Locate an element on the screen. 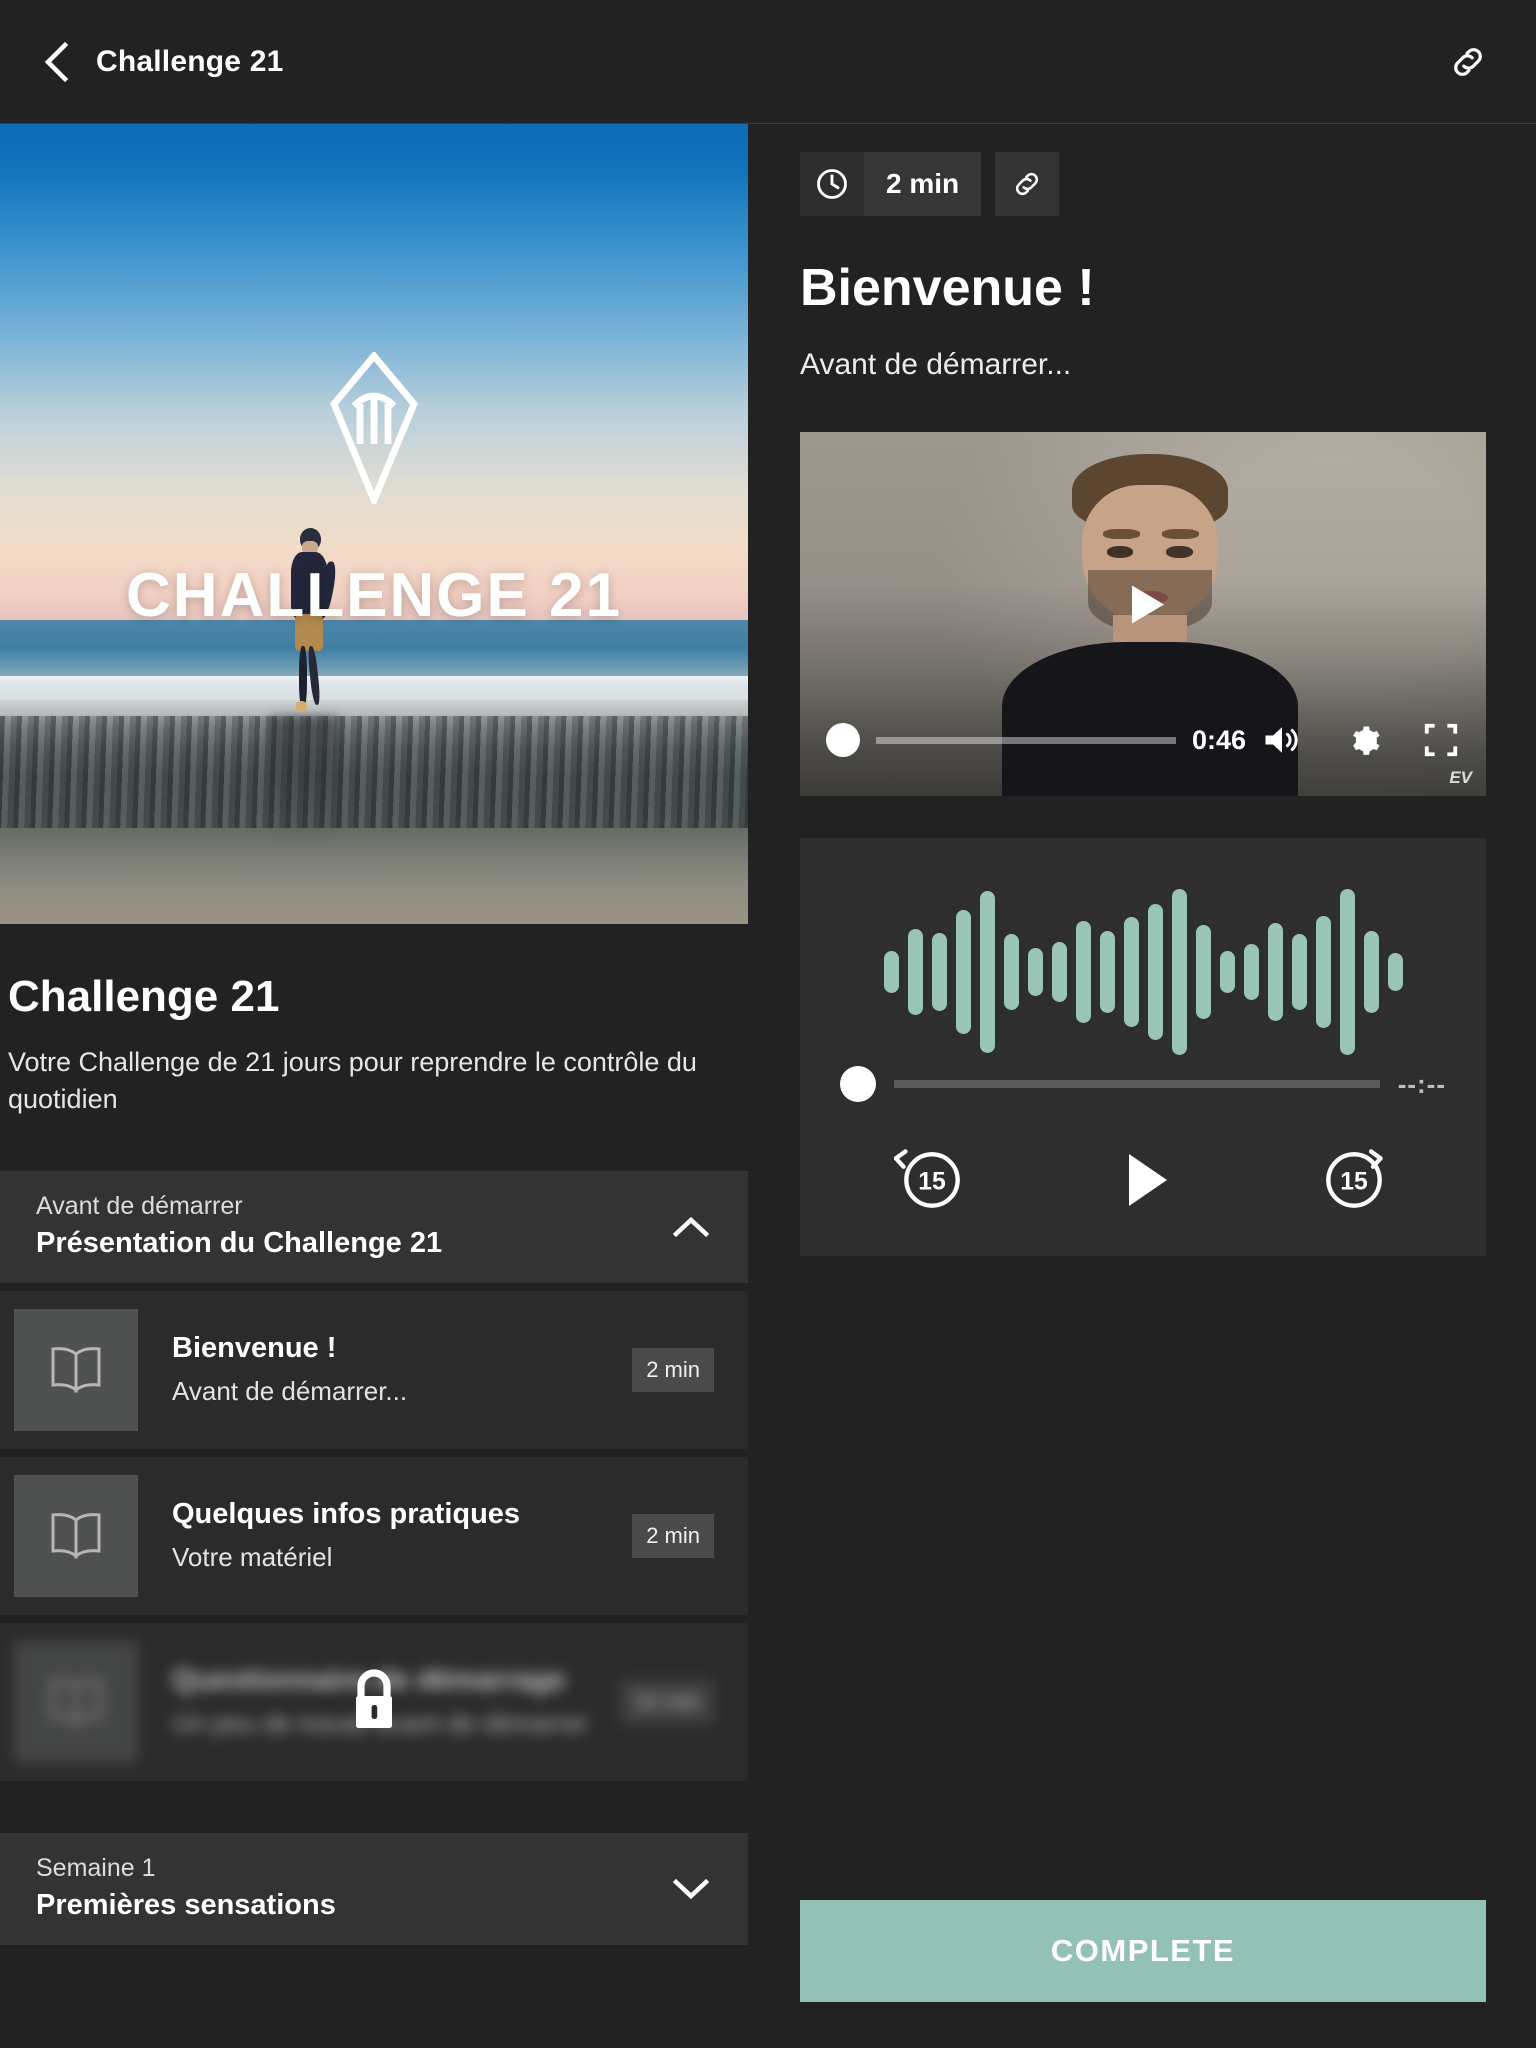  video-watermark: EV is located at coordinates (1460, 777).